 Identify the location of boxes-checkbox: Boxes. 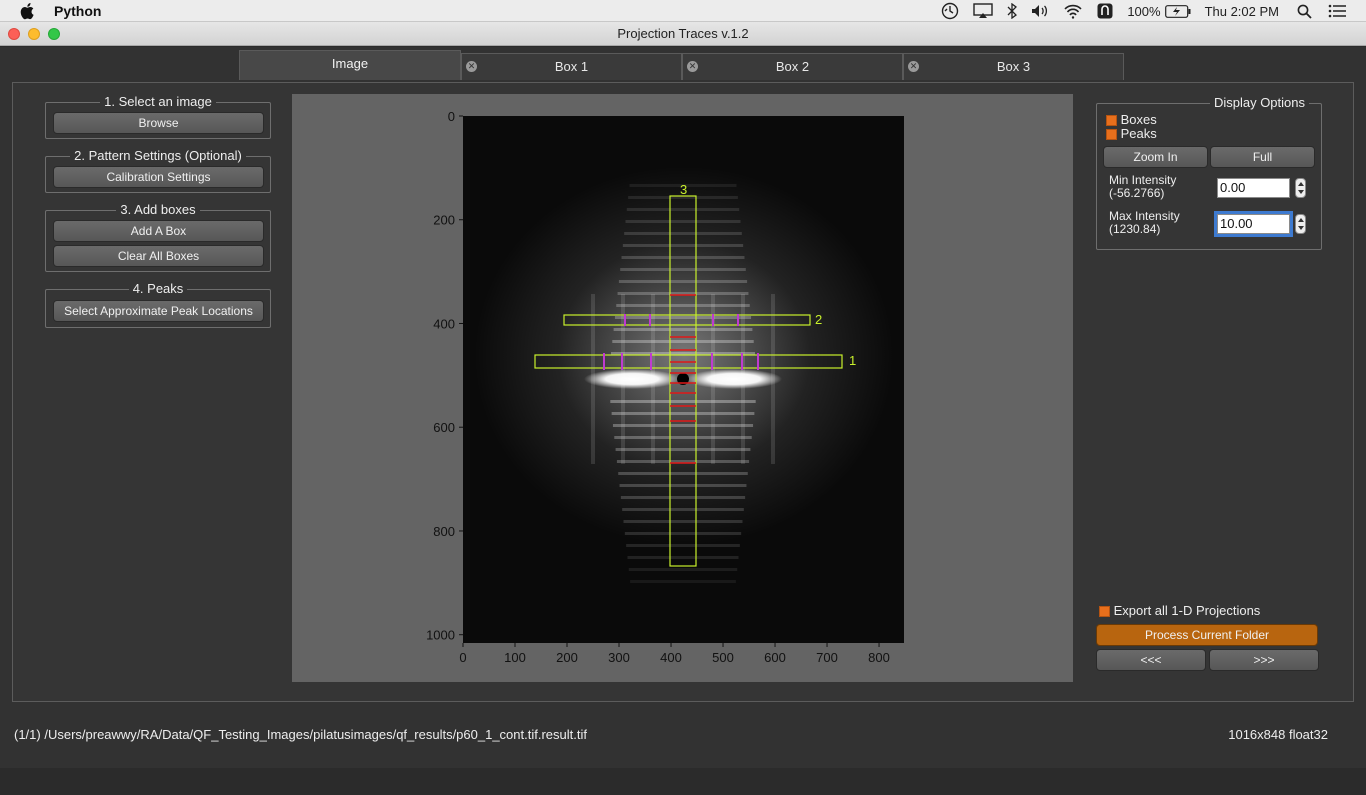
(1131, 119).